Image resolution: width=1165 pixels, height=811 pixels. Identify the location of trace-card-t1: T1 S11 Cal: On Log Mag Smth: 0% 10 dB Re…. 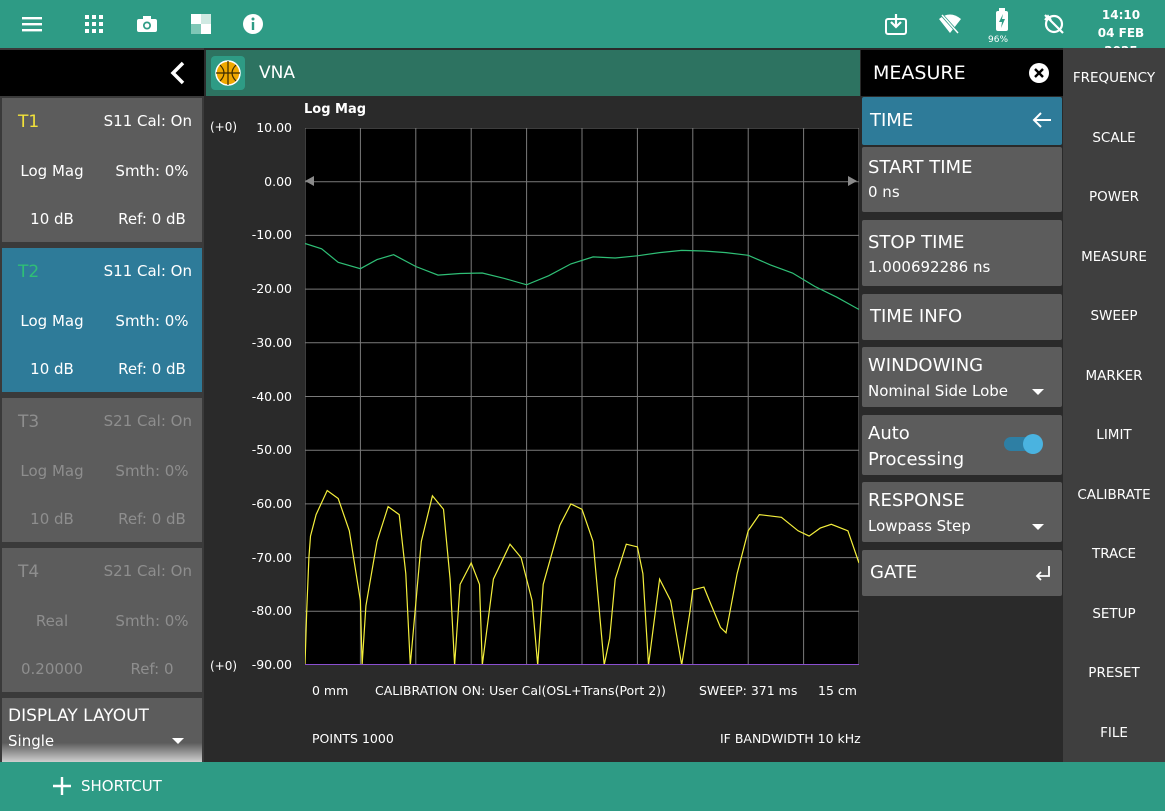
(102, 170).